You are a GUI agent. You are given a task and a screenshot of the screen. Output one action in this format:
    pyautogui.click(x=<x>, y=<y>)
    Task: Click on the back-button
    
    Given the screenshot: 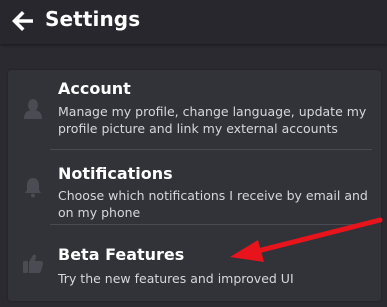 What is the action you would take?
    pyautogui.click(x=23, y=21)
    